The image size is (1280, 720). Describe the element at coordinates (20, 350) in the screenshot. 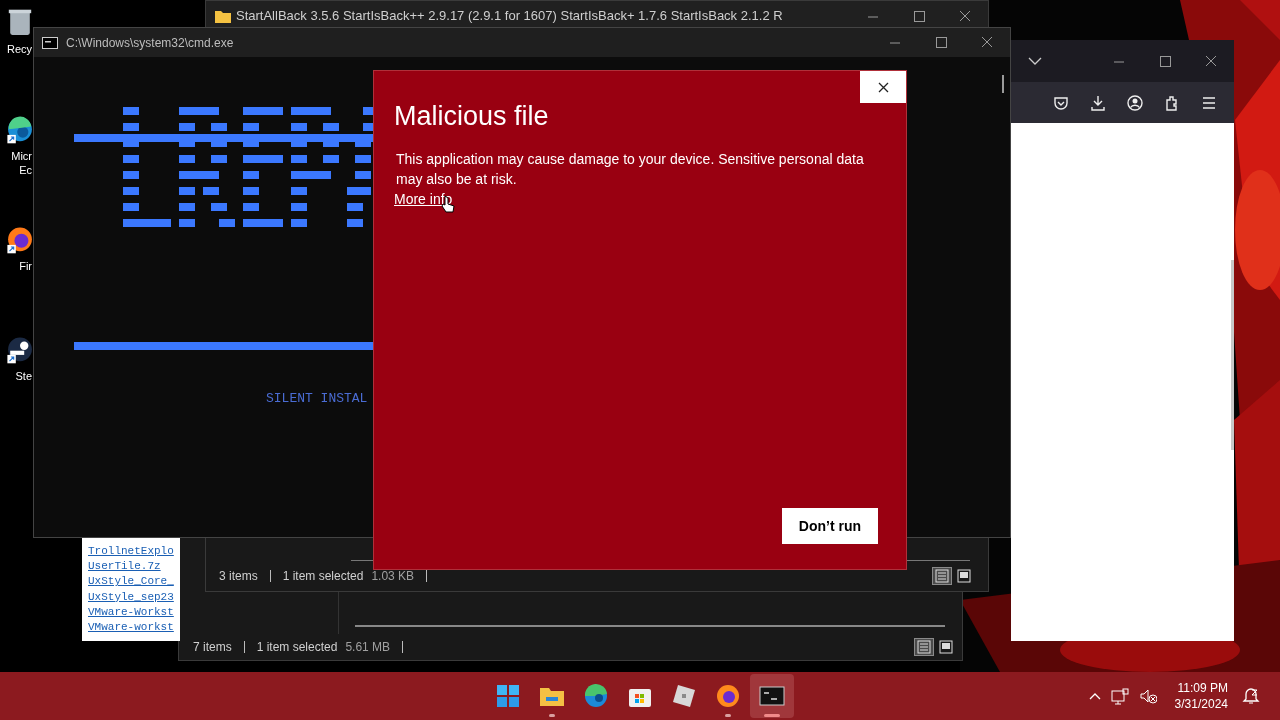

I see `steam-icon` at that location.